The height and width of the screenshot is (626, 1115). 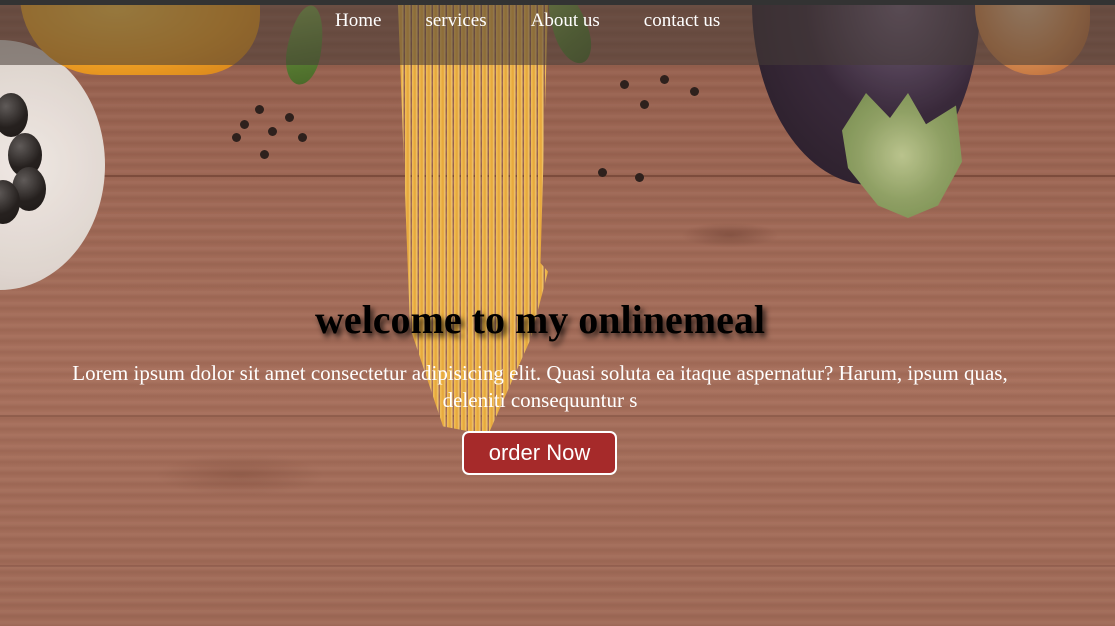 I want to click on hero-title: welcome to my onlinemeal, so click(x=540, y=319).